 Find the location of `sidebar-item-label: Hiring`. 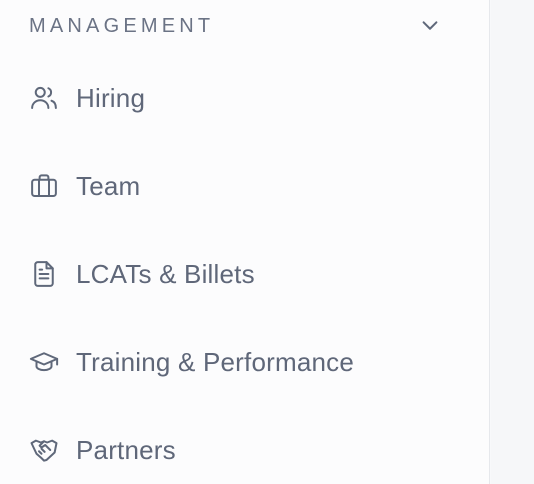

sidebar-item-label: Hiring is located at coordinates (111, 97).